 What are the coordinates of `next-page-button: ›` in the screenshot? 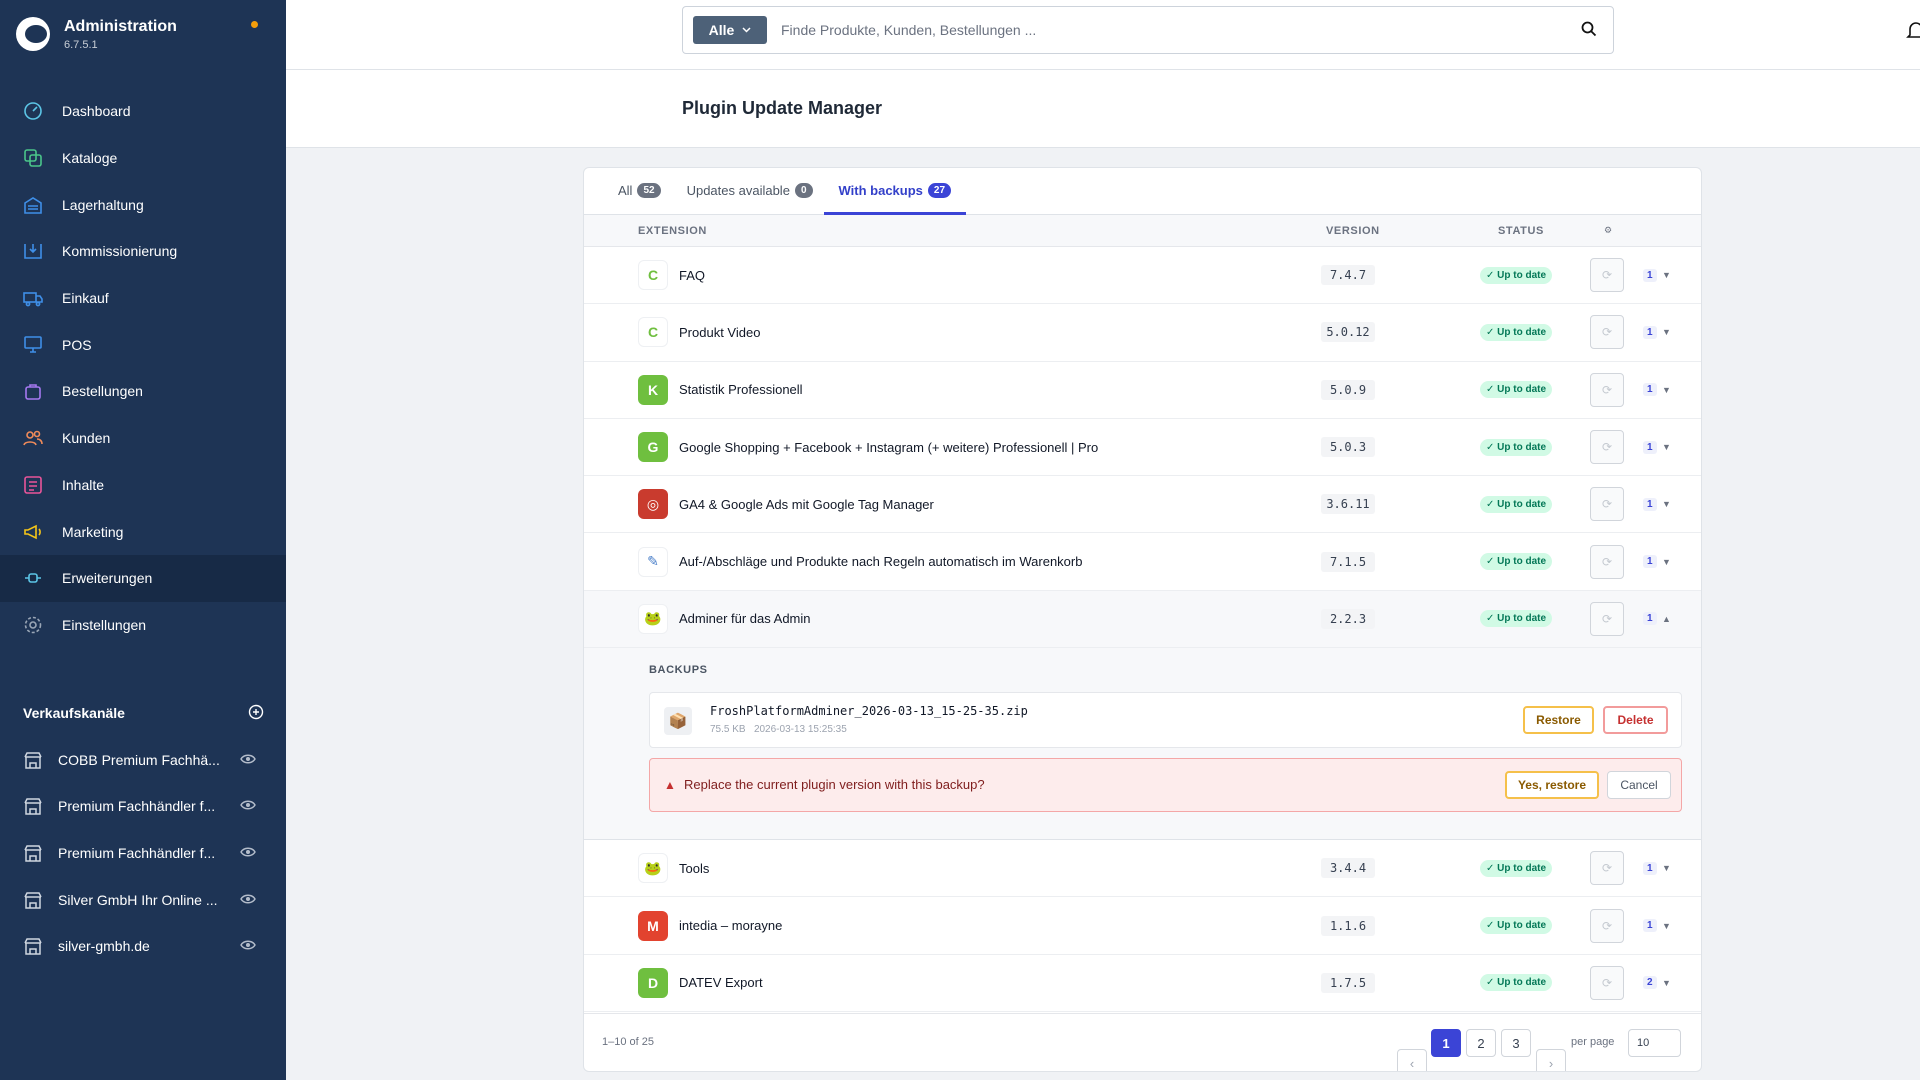 It's located at (1551, 1060).